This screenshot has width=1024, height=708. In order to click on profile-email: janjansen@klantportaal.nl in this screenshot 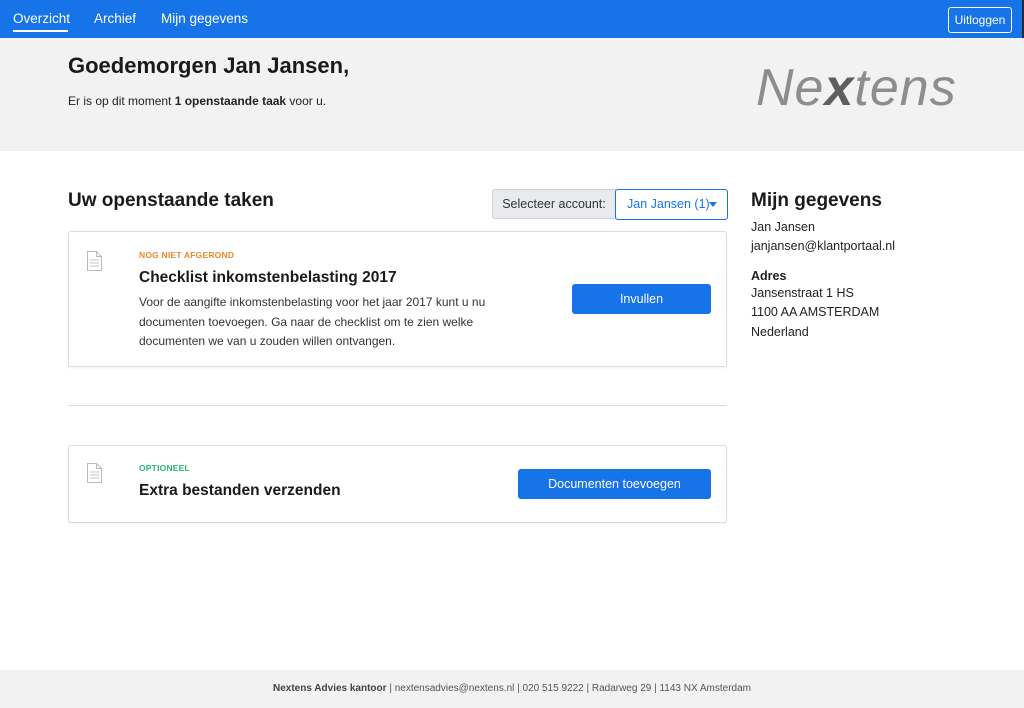, I will do `click(823, 246)`.